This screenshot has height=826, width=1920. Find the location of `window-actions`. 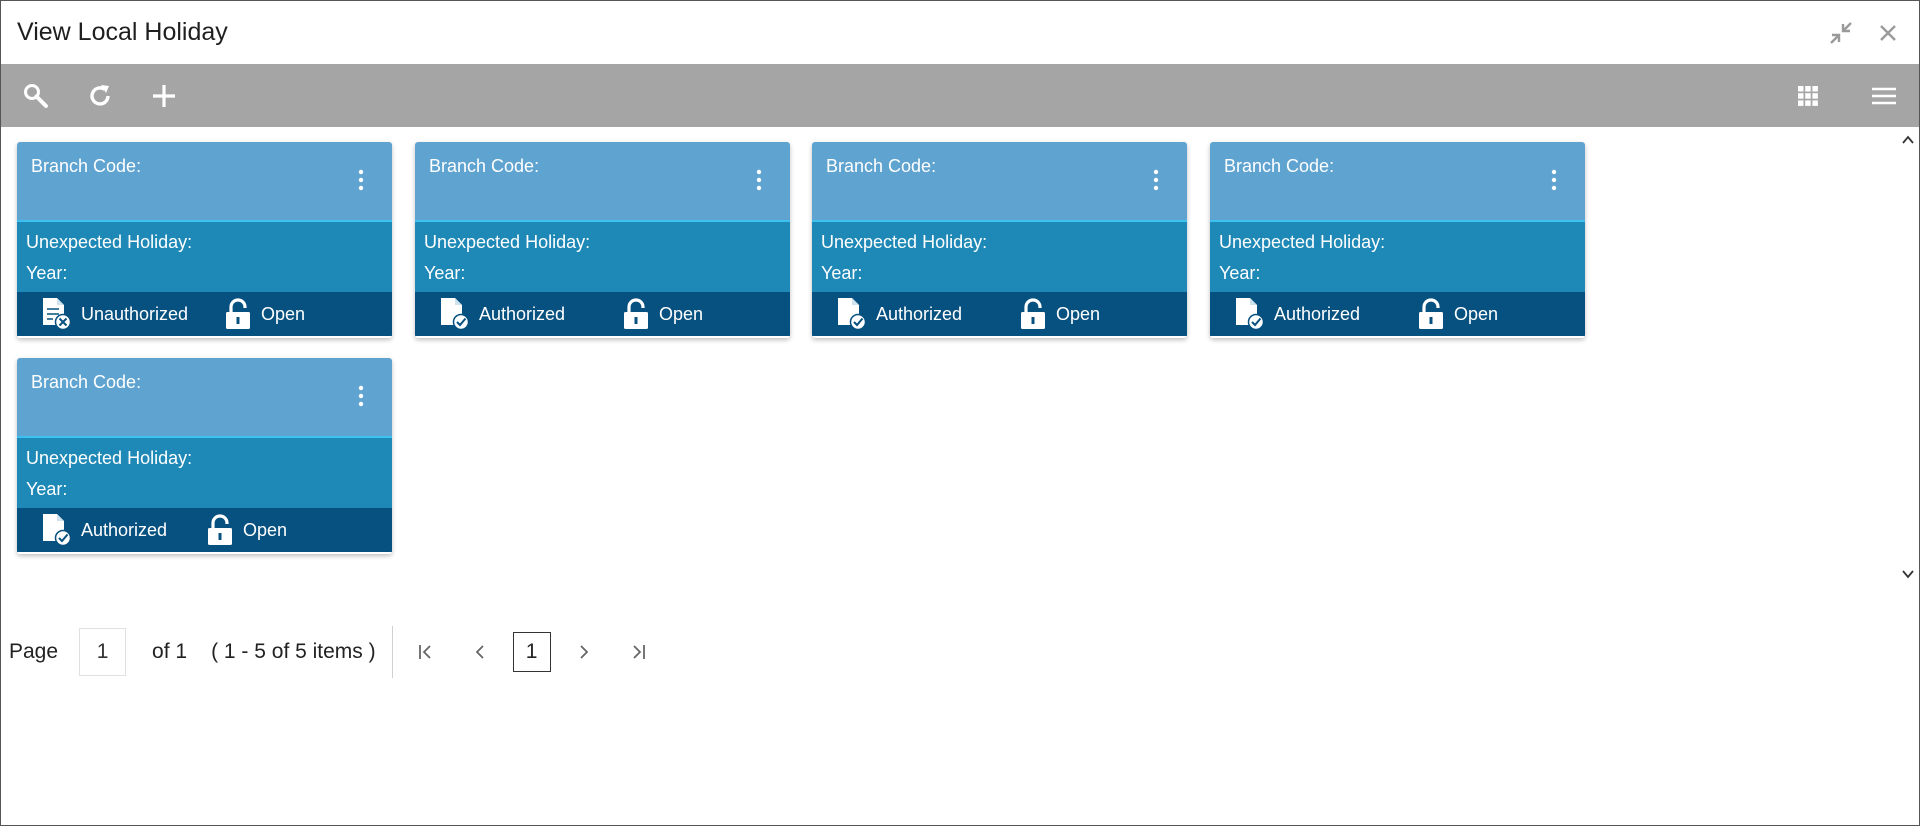

window-actions is located at coordinates (1866, 33).